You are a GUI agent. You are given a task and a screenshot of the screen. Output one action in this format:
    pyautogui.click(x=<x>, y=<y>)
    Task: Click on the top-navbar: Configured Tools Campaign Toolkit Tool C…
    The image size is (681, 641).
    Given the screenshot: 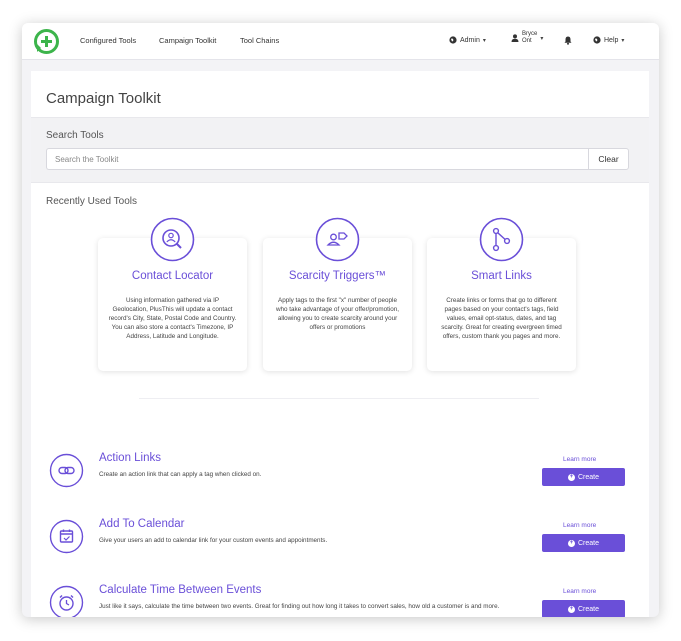 What is the action you would take?
    pyautogui.click(x=340, y=41)
    